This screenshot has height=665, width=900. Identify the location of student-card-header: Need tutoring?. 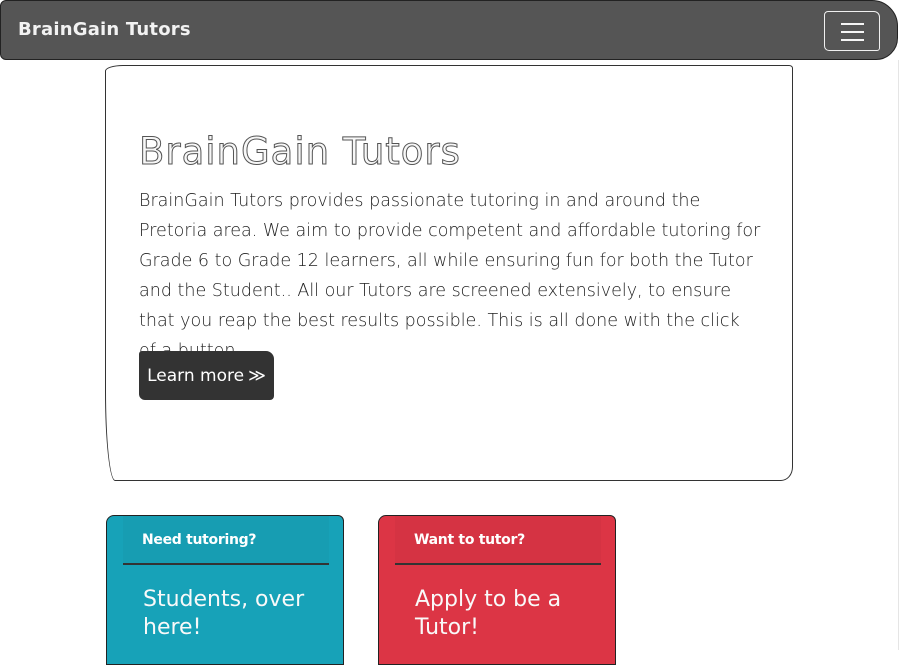
(226, 540).